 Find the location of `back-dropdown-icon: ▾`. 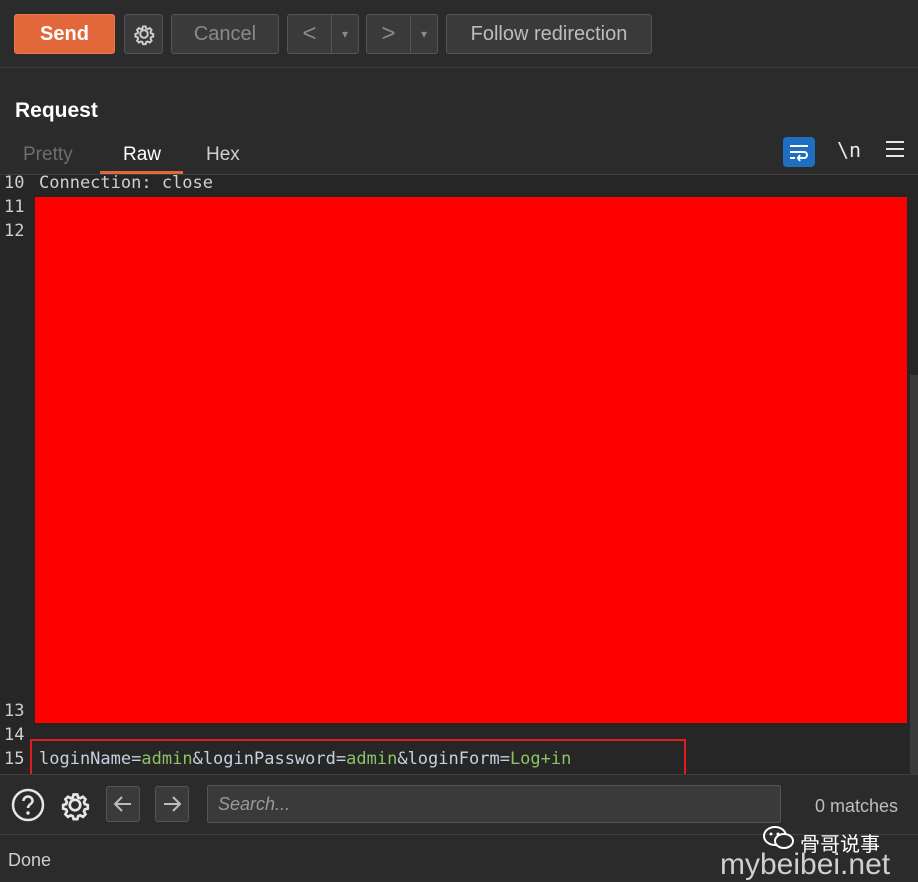

back-dropdown-icon: ▾ is located at coordinates (345, 34).